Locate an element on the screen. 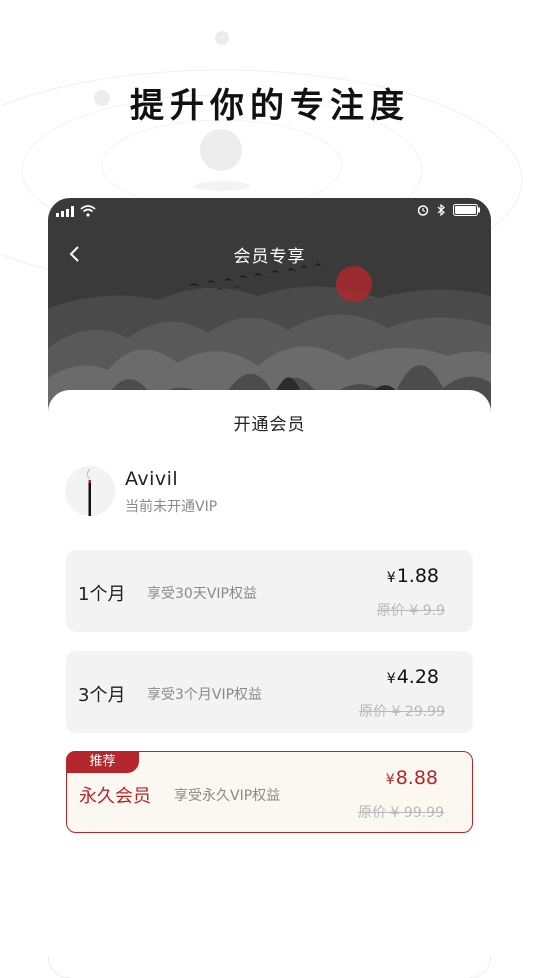 This screenshot has height=978, width=540. plan-description: 享受3个月VIP权益 is located at coordinates (205, 695).